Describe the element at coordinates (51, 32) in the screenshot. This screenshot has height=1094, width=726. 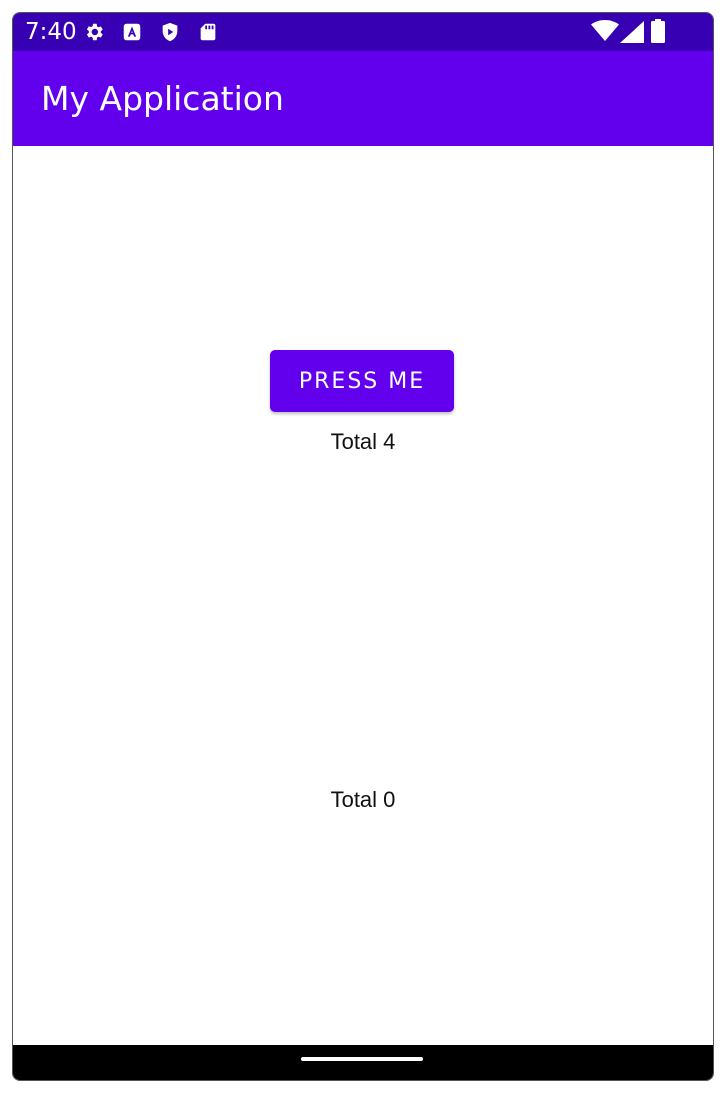
I see `status-time: 7:40` at that location.